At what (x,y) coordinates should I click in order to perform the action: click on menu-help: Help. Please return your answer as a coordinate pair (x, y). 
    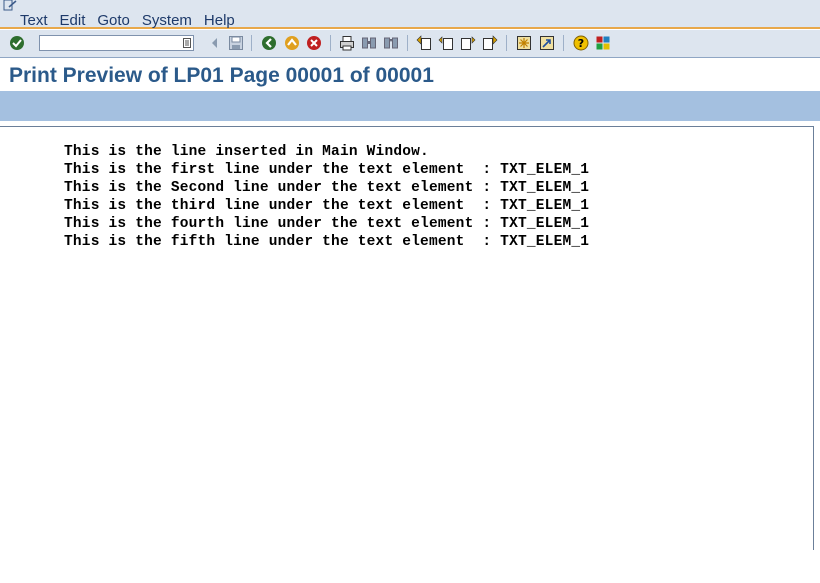
    Looking at the image, I should click on (219, 20).